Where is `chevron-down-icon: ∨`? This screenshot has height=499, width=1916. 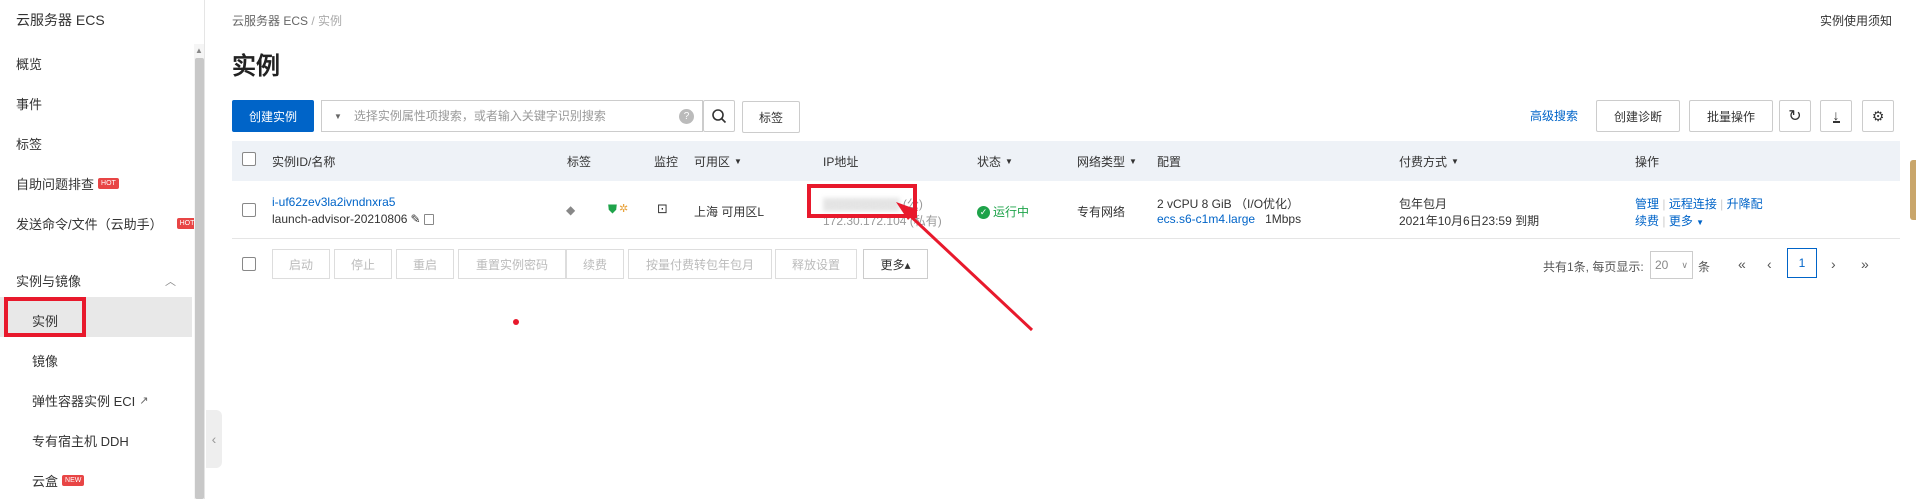 chevron-down-icon: ∨ is located at coordinates (1684, 264).